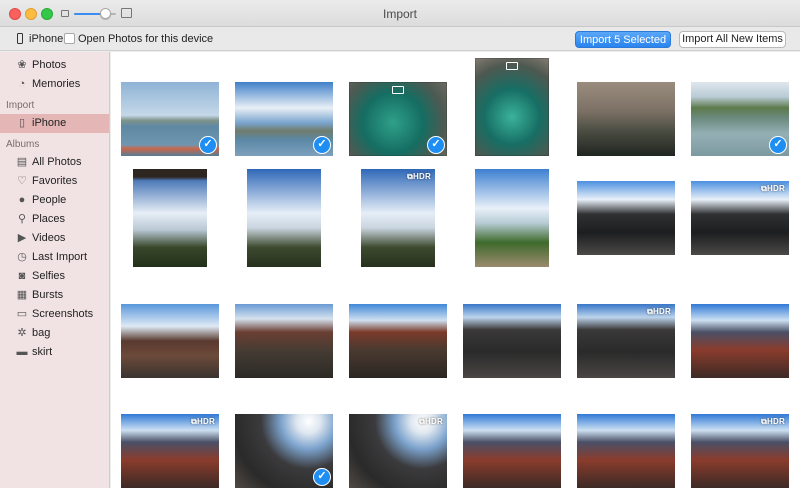 The image size is (800, 488). I want to click on window-title: Import, so click(399, 14).